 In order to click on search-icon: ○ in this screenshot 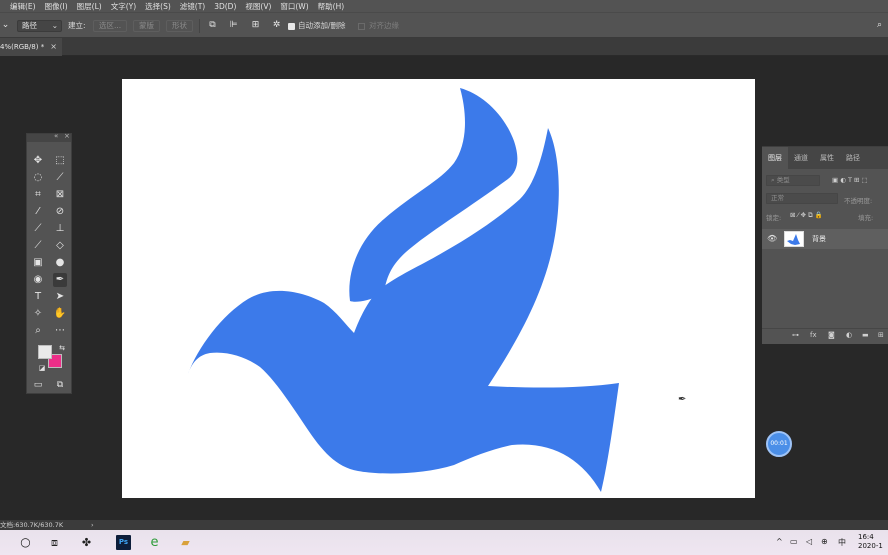, I will do `click(25, 542)`.